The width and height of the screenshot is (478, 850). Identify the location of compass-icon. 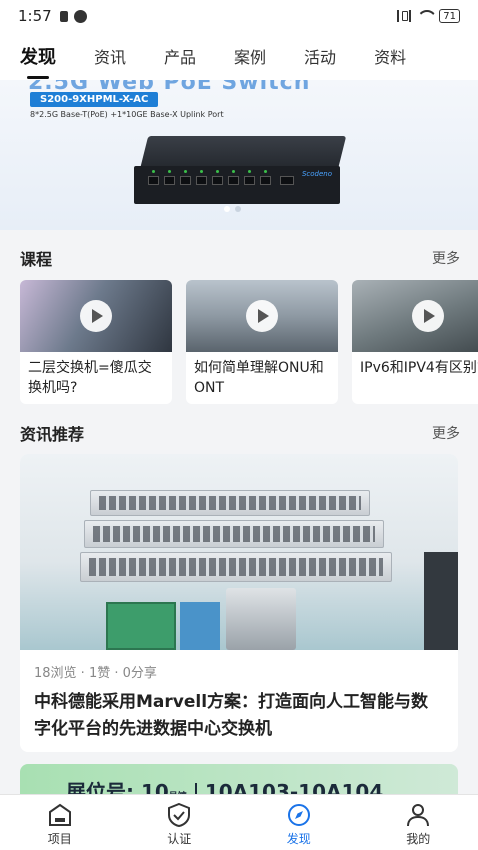
(298, 815).